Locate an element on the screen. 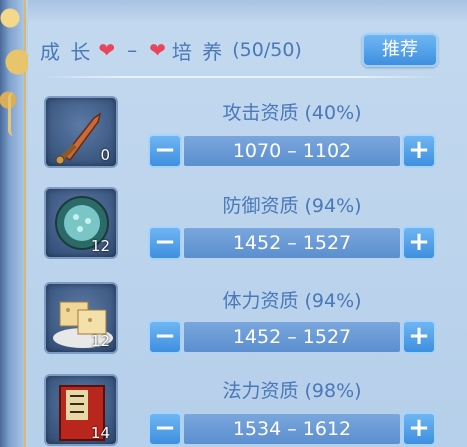 This screenshot has width=467, height=447. stat-stepper: − 1070 – 1102 + is located at coordinates (292, 151).